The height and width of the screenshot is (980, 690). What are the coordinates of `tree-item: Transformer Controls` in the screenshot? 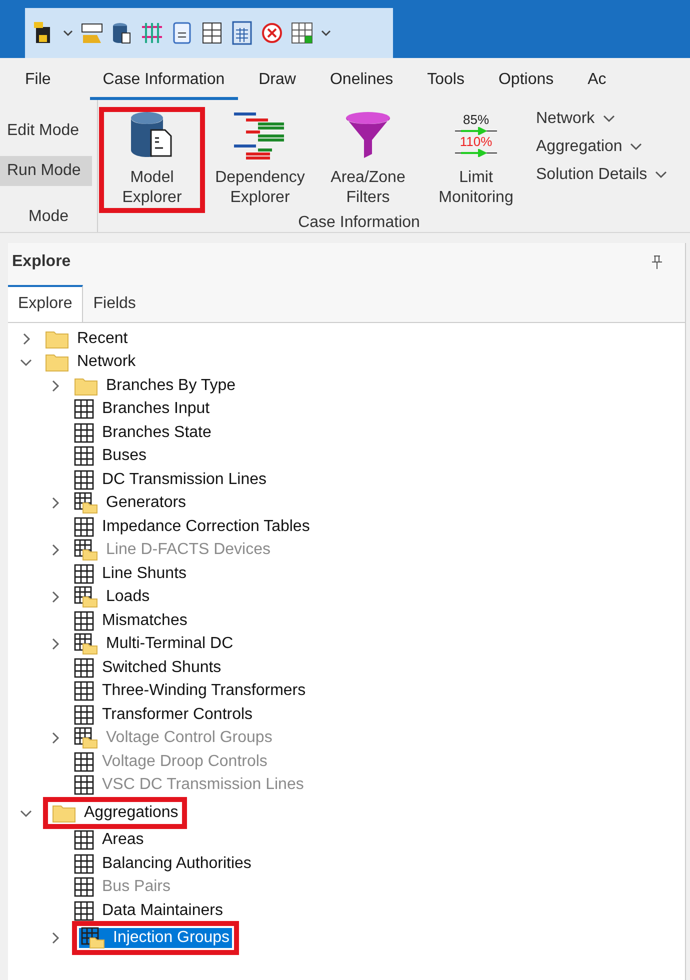 It's located at (164, 715).